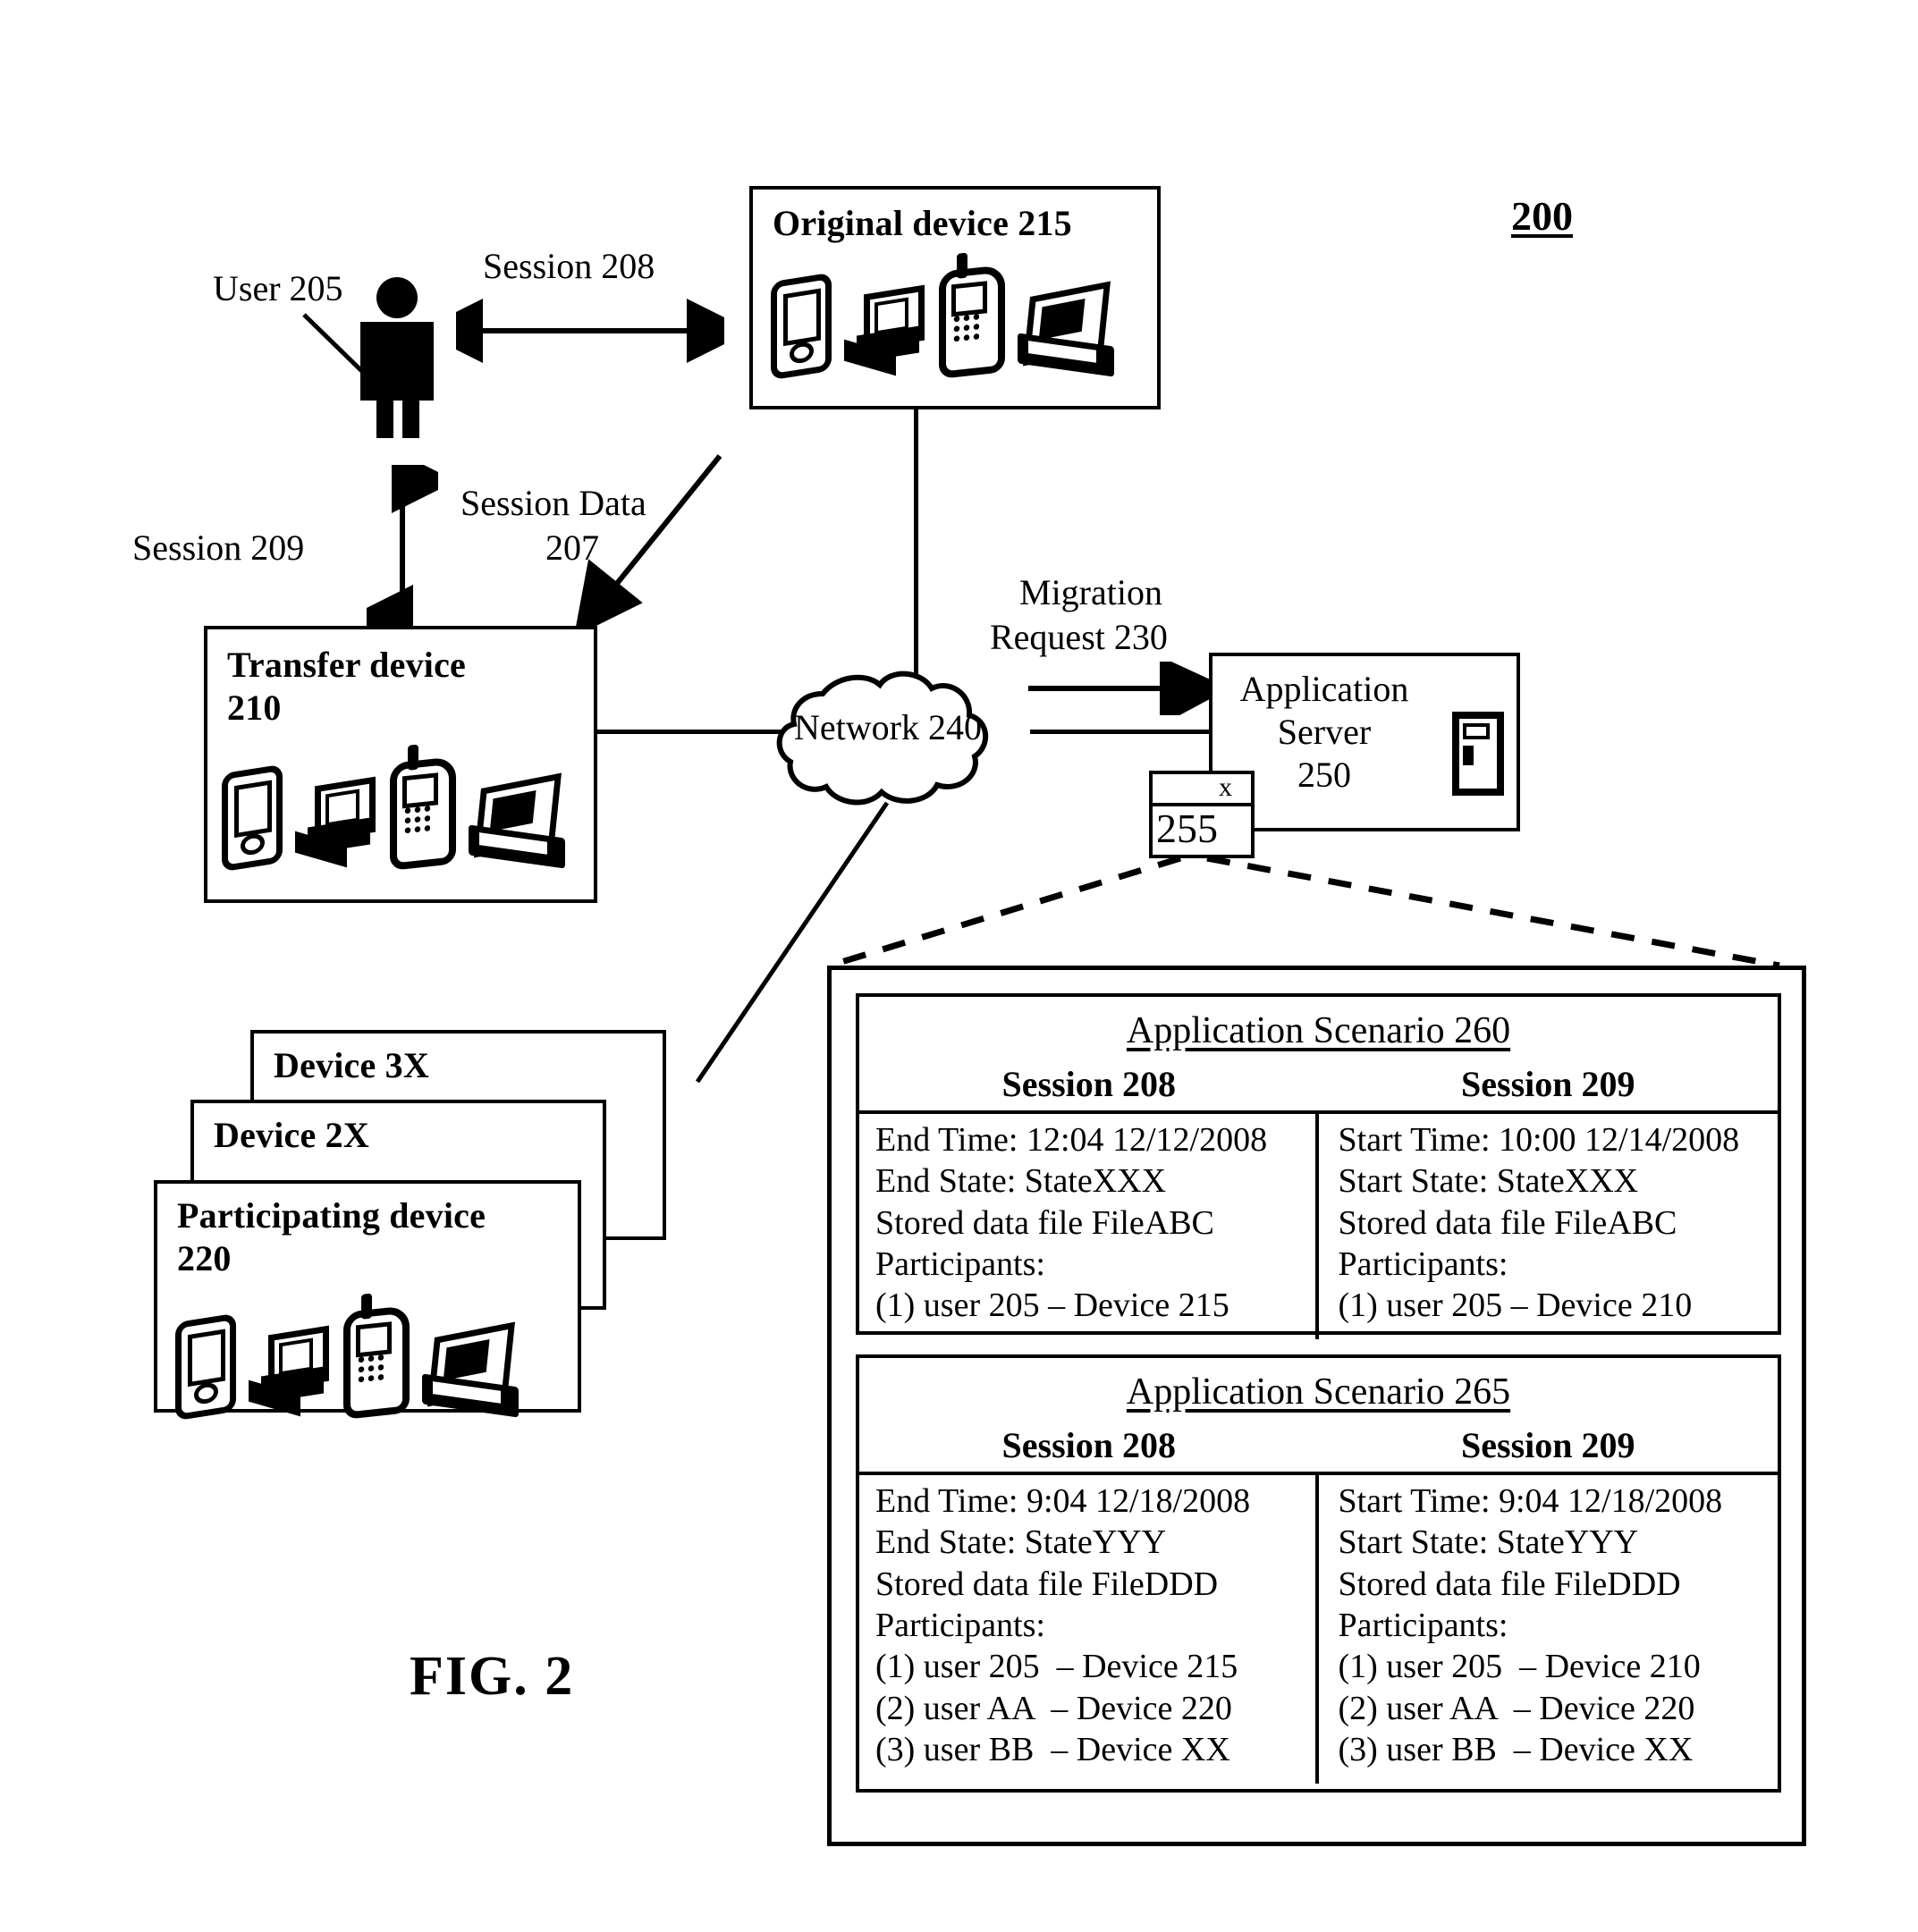  I want to click on callout-dashed-lines, so click(1304, 912).